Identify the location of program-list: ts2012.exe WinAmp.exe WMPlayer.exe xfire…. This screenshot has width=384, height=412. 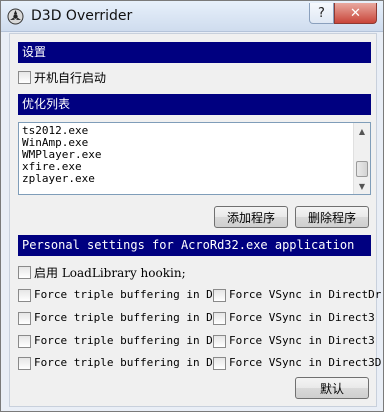
(187, 155).